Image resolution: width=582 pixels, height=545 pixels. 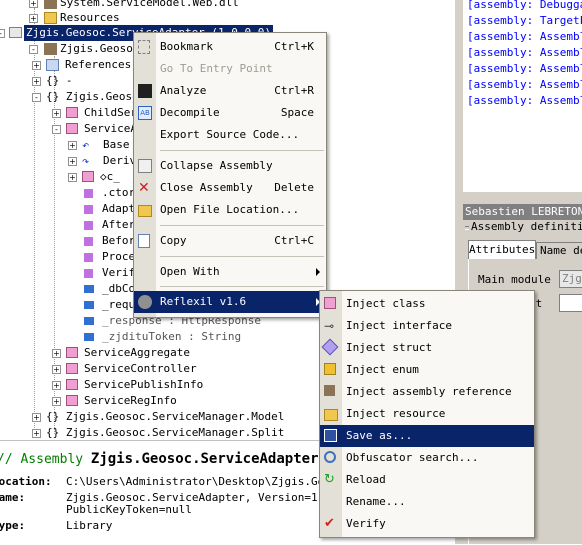 What do you see at coordinates (173, 240) in the screenshot?
I see `menu-item-label: Copy` at bounding box center [173, 240].